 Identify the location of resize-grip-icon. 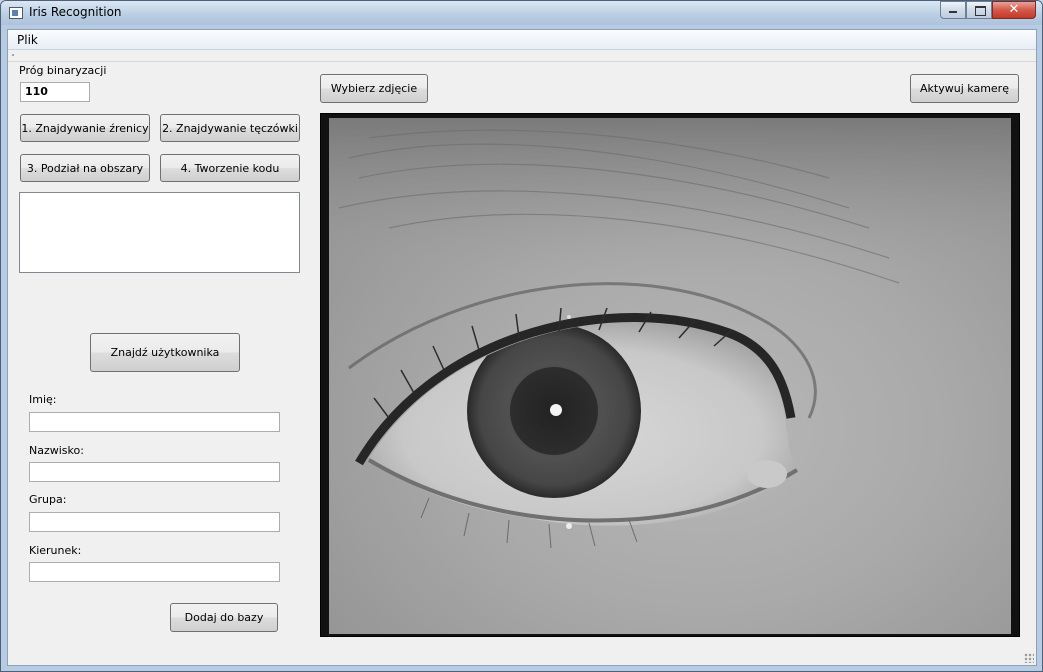
(1029, 658).